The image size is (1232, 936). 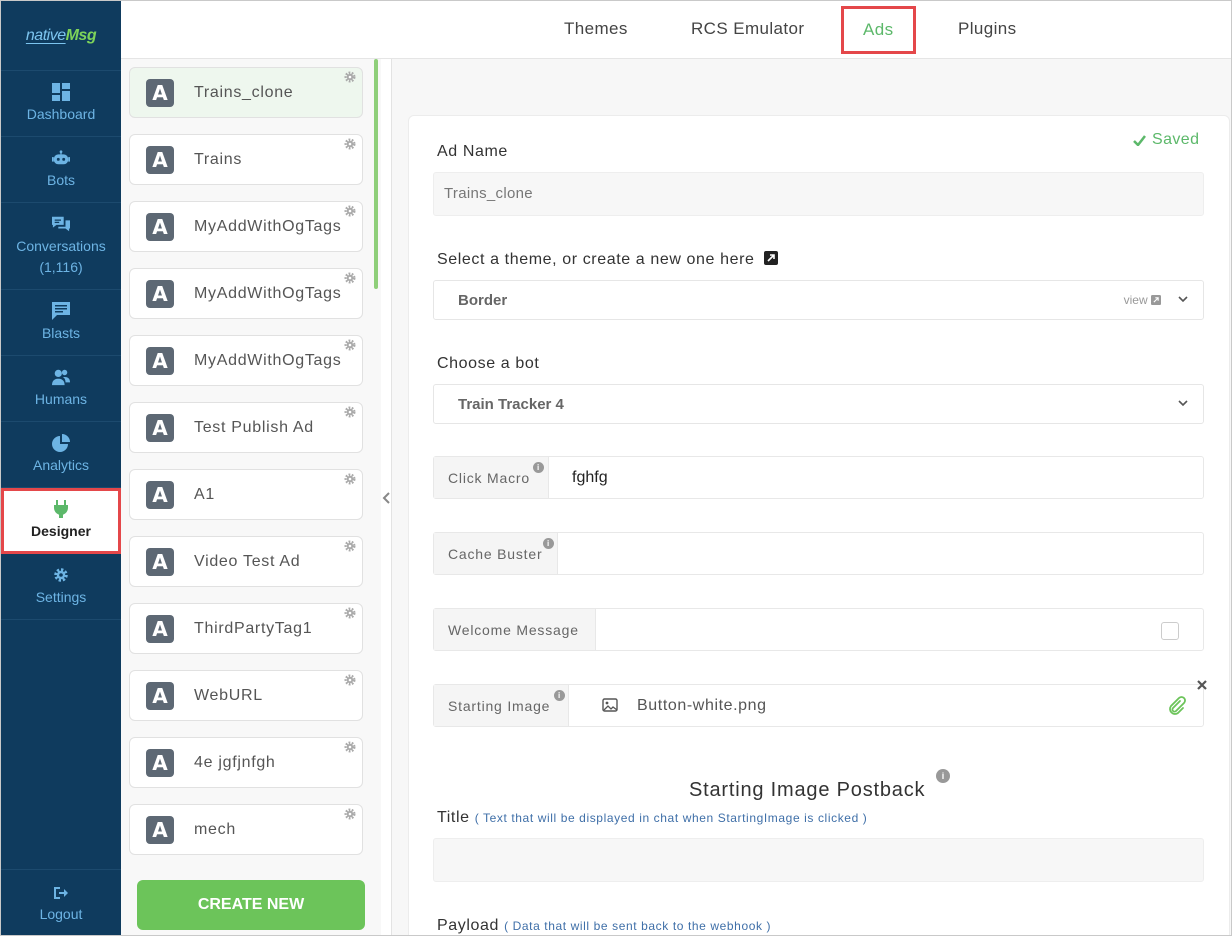 I want to click on tab-ads: Ads, so click(x=878, y=30).